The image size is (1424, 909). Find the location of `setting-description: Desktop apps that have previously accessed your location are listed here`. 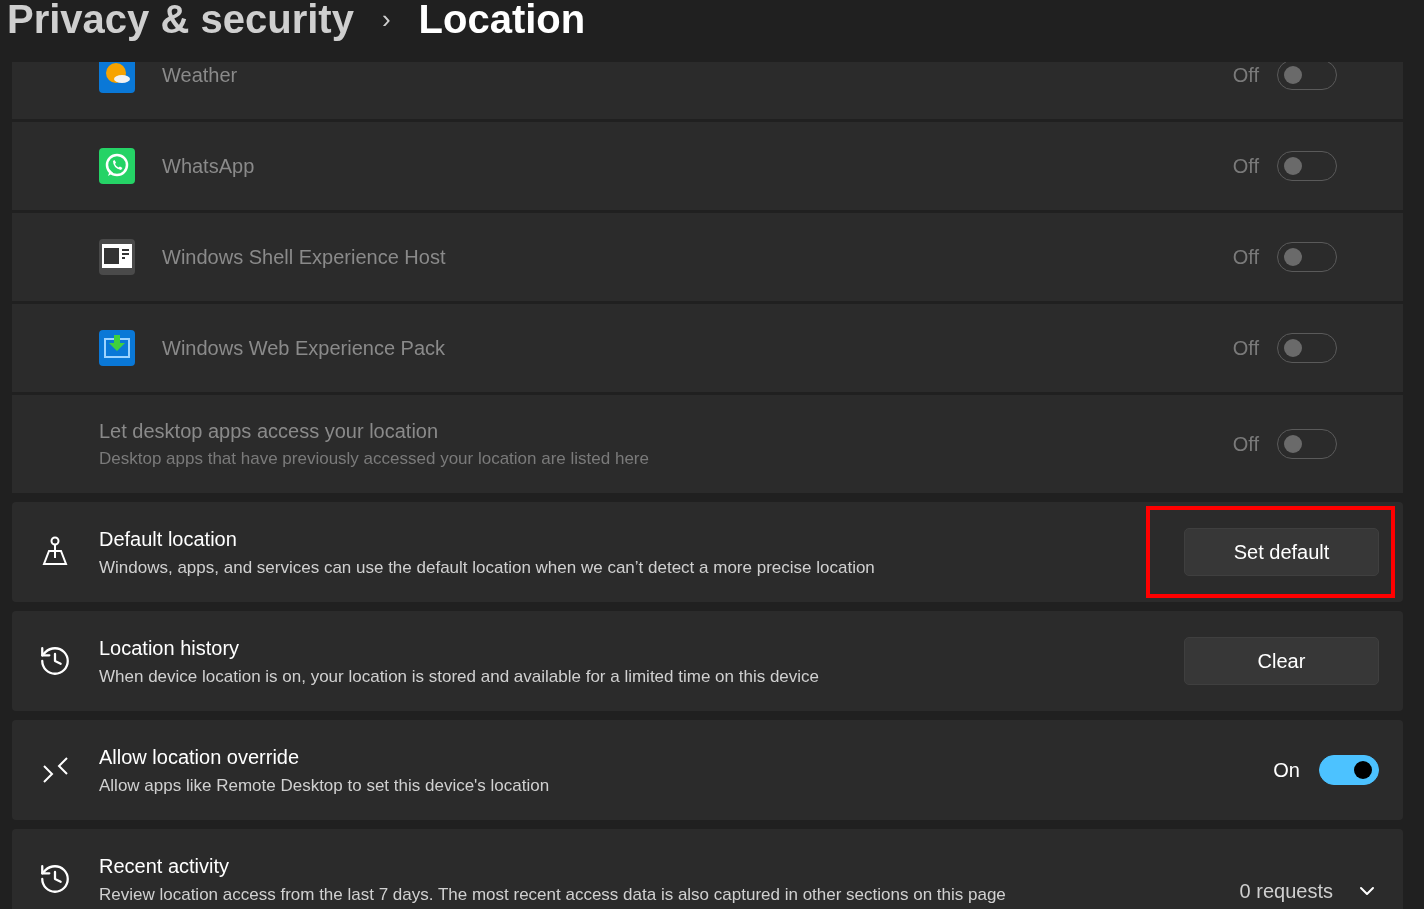

setting-description: Desktop apps that have previously accessed your location are listed here is located at coordinates (374, 459).